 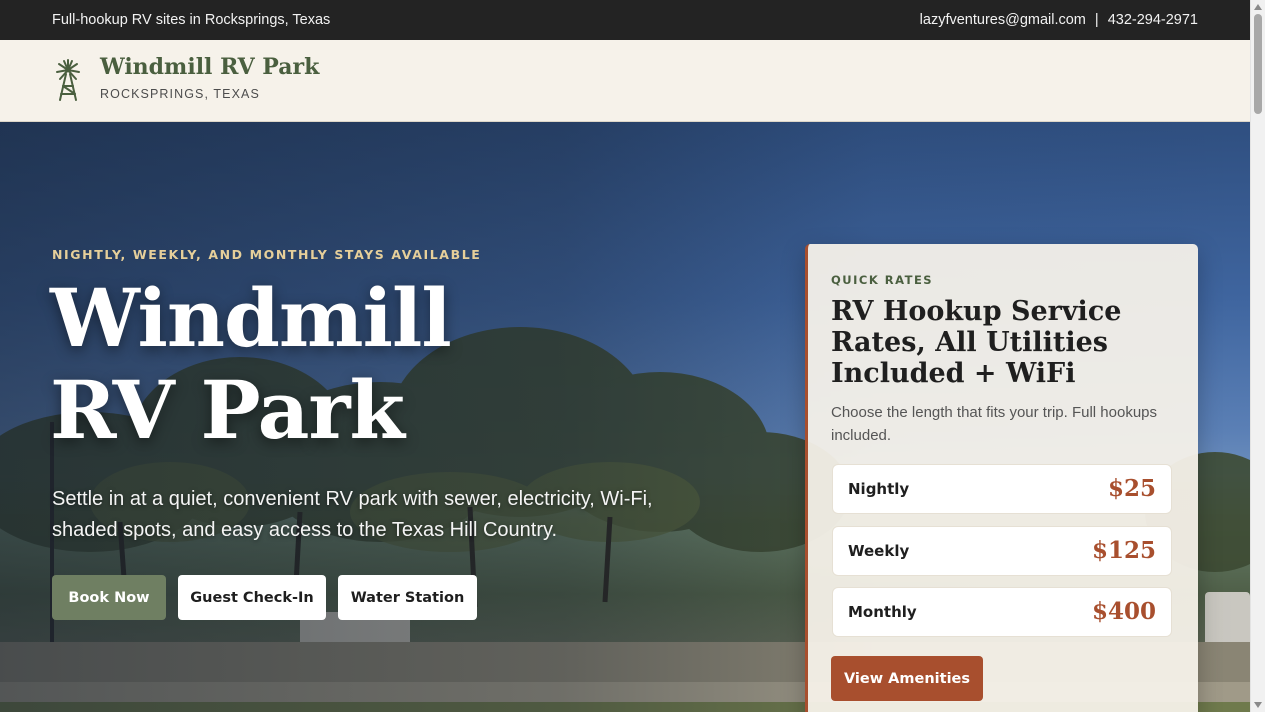 What do you see at coordinates (882, 280) in the screenshot?
I see `rates-eyebrow: QUICK RATES` at bounding box center [882, 280].